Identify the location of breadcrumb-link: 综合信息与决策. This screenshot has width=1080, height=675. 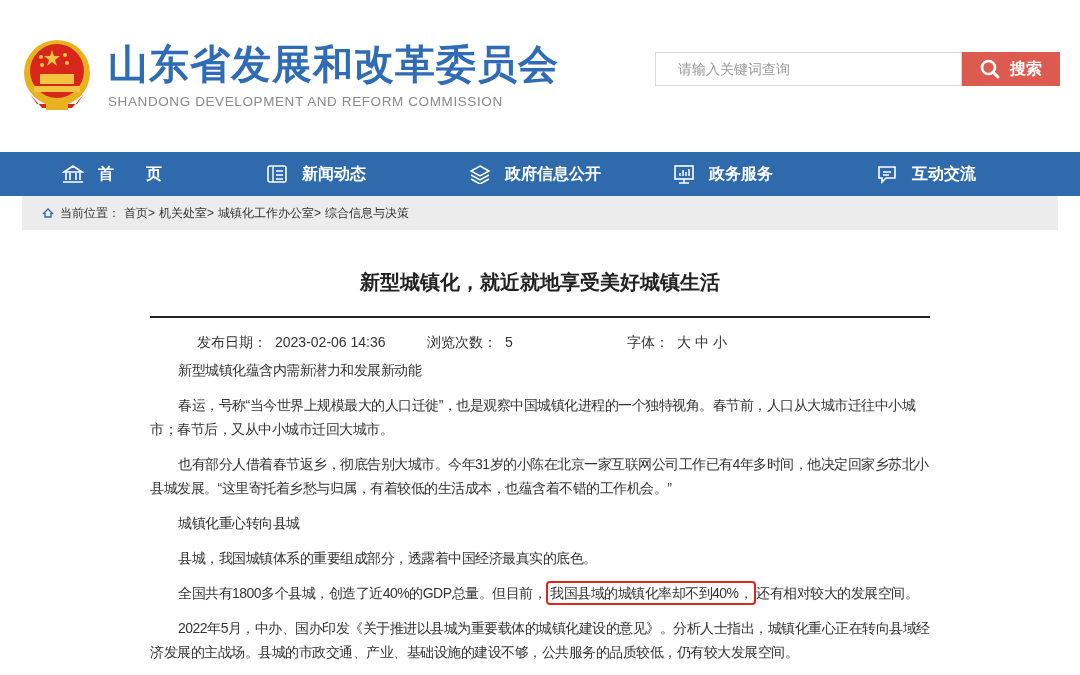
(367, 213).